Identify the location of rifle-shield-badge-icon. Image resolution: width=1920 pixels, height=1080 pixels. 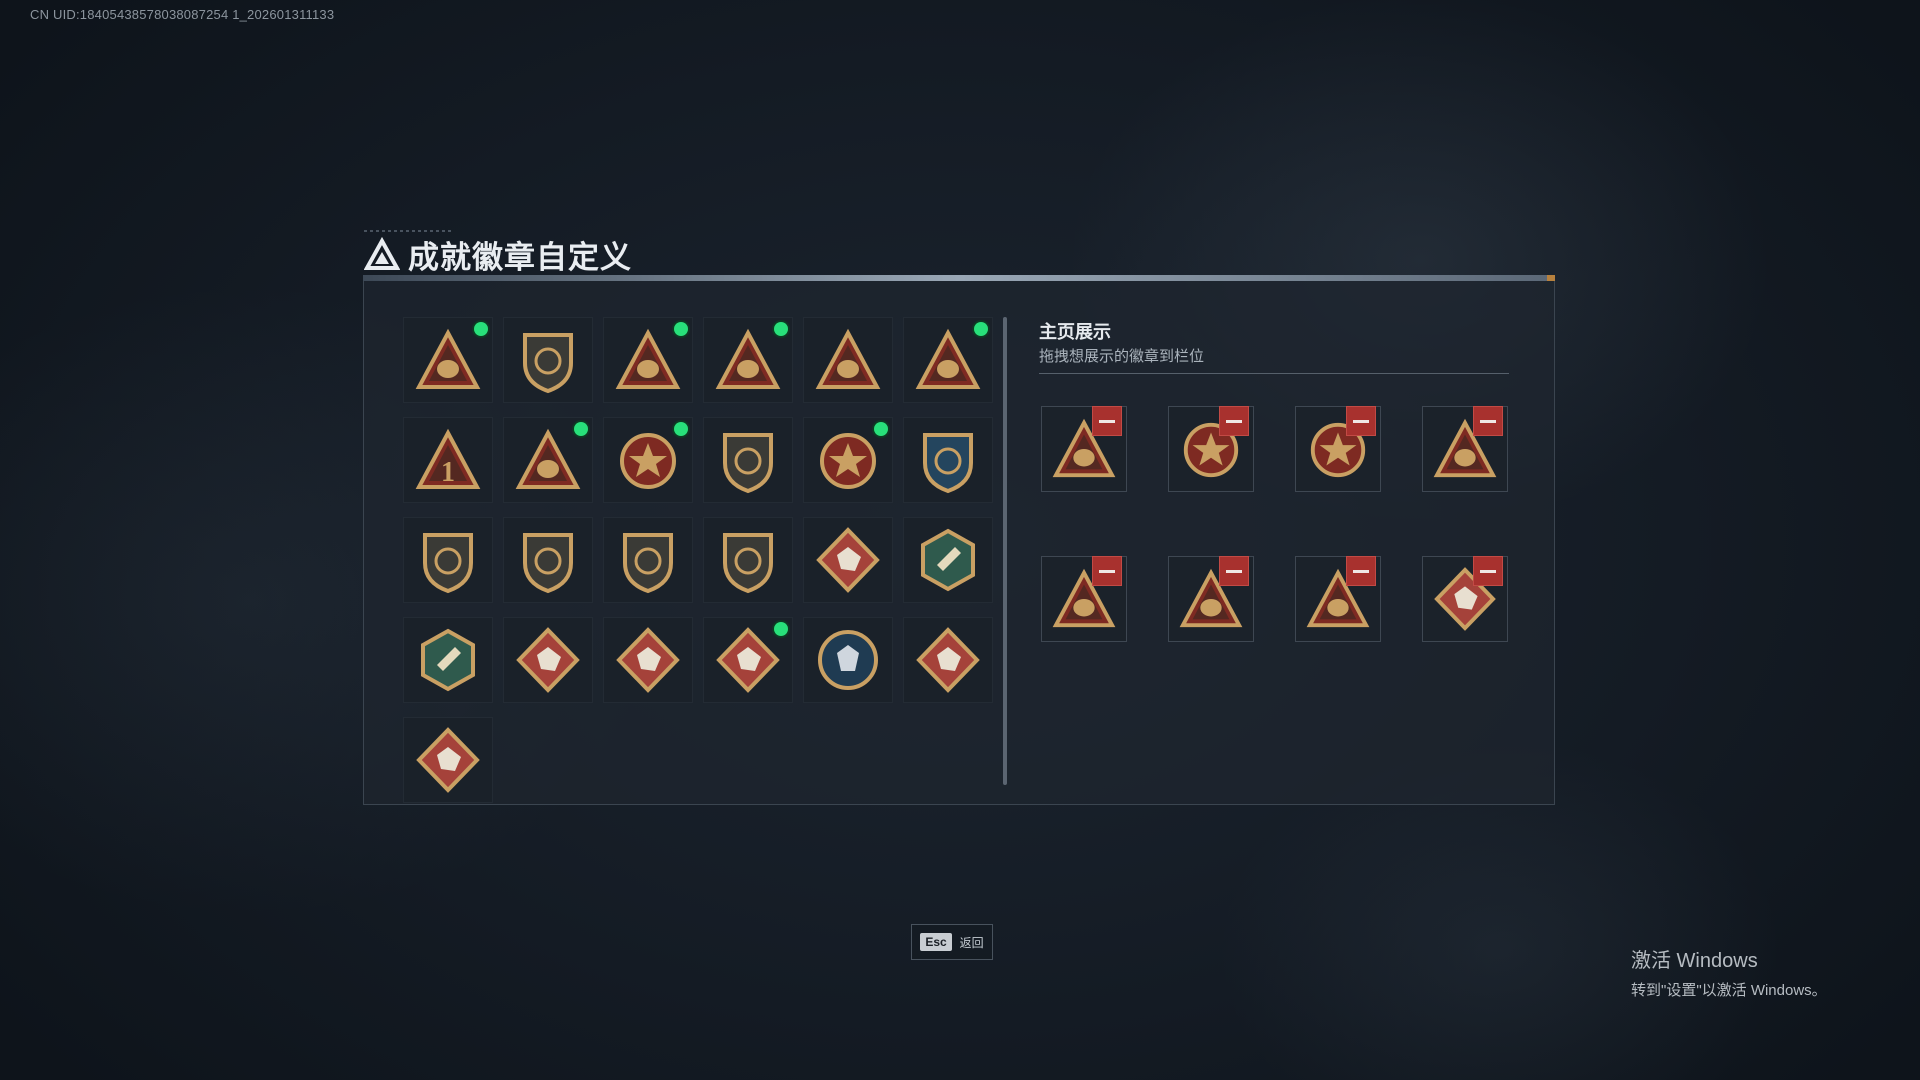
(448, 563).